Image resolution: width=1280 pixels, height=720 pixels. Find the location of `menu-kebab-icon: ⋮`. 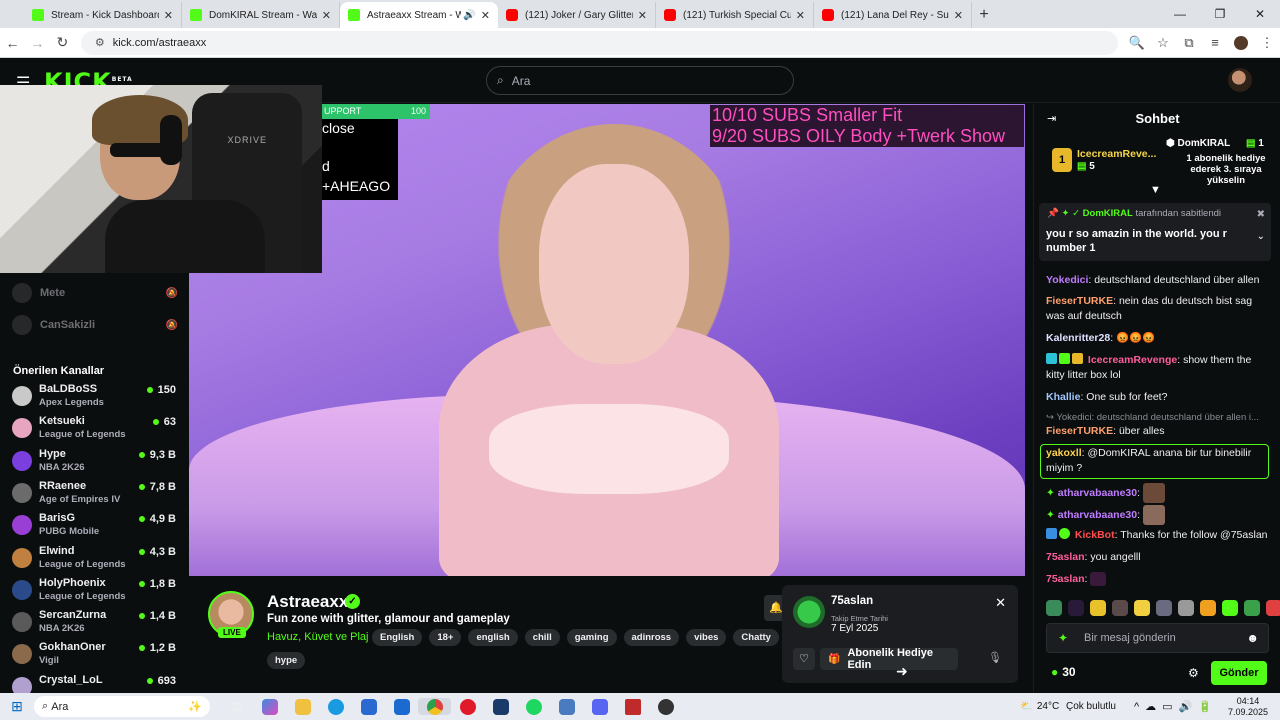

menu-kebab-icon: ⋮ is located at coordinates (1267, 43).